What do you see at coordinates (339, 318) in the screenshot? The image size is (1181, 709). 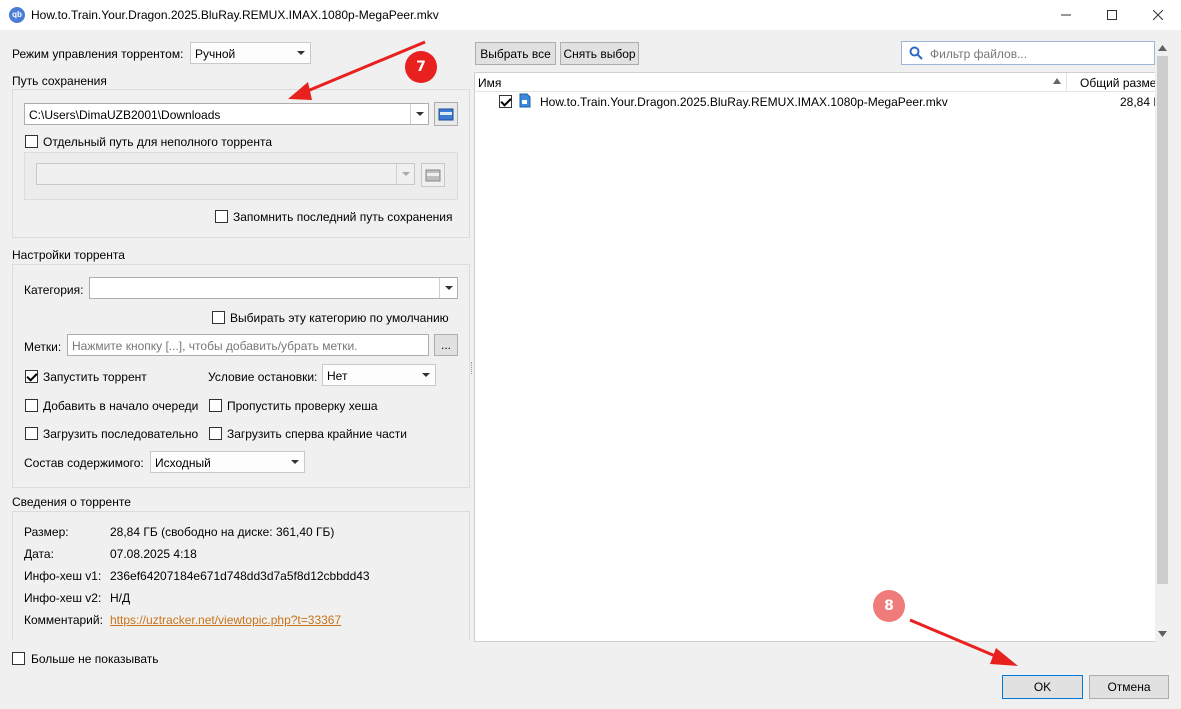 I see `default-category-label: Выбирать эту категорию по умолчанию` at bounding box center [339, 318].